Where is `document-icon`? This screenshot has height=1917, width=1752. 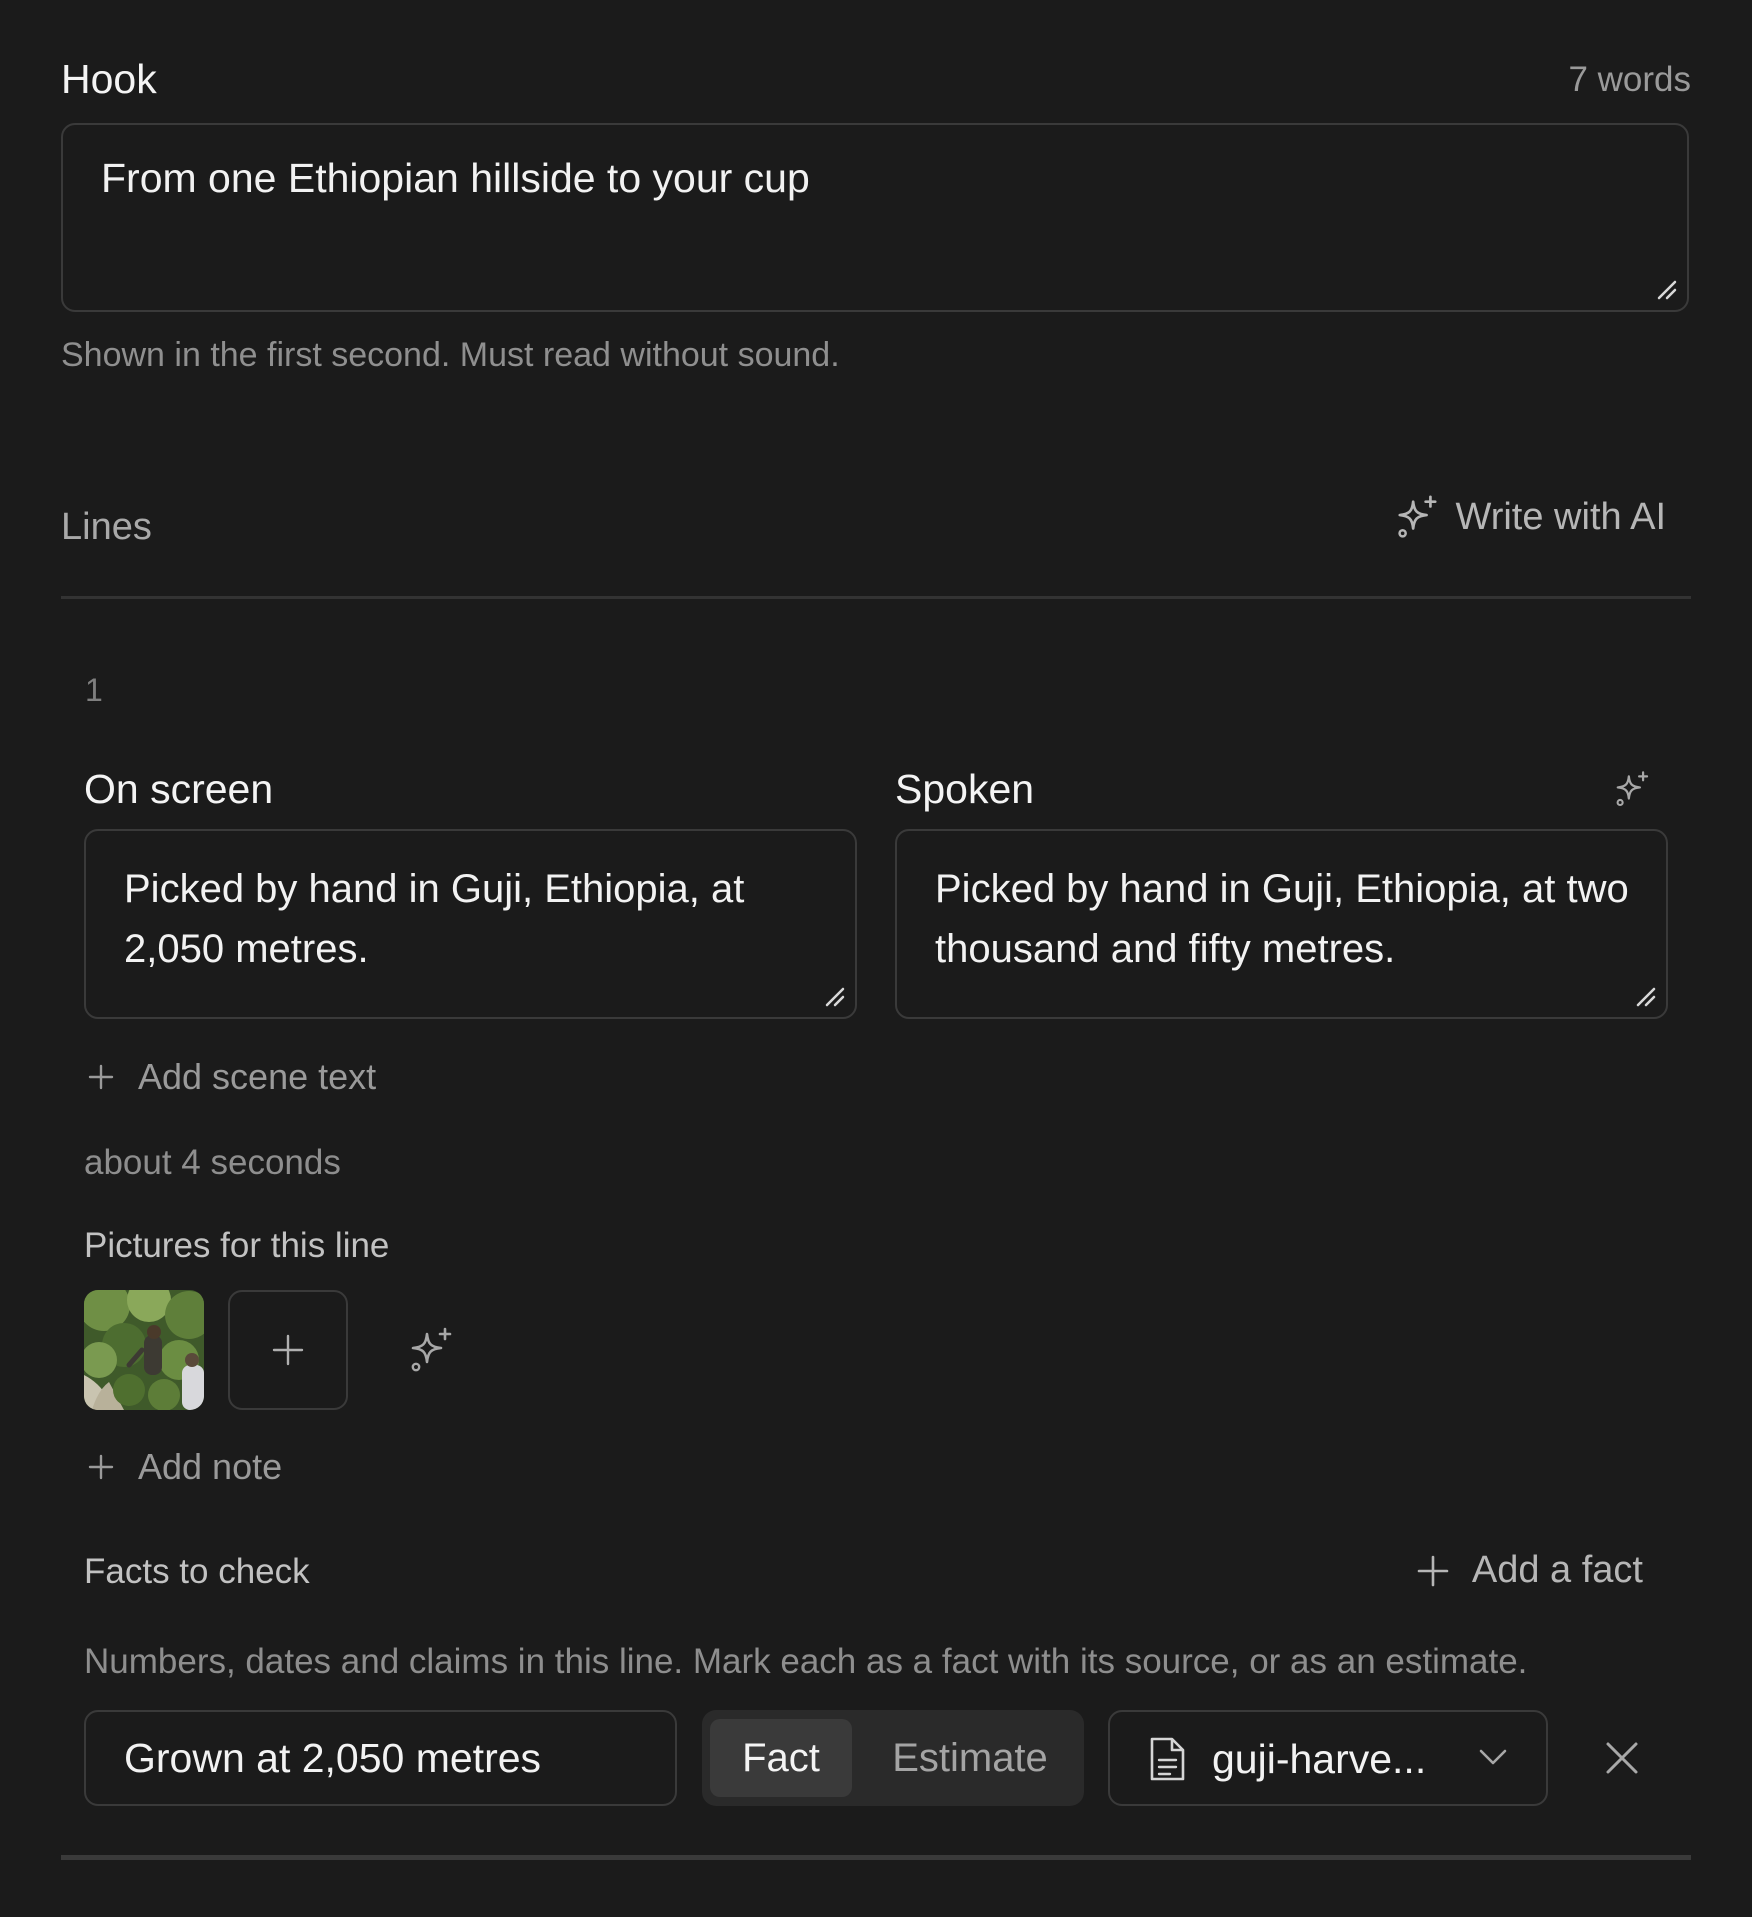
document-icon is located at coordinates (1167, 1759).